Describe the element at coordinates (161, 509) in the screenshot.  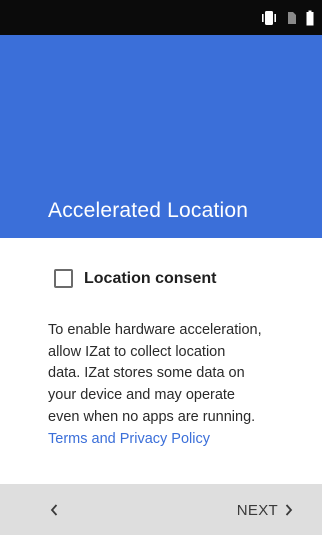
I see `bottom-navigation-bar: NEXT` at that location.